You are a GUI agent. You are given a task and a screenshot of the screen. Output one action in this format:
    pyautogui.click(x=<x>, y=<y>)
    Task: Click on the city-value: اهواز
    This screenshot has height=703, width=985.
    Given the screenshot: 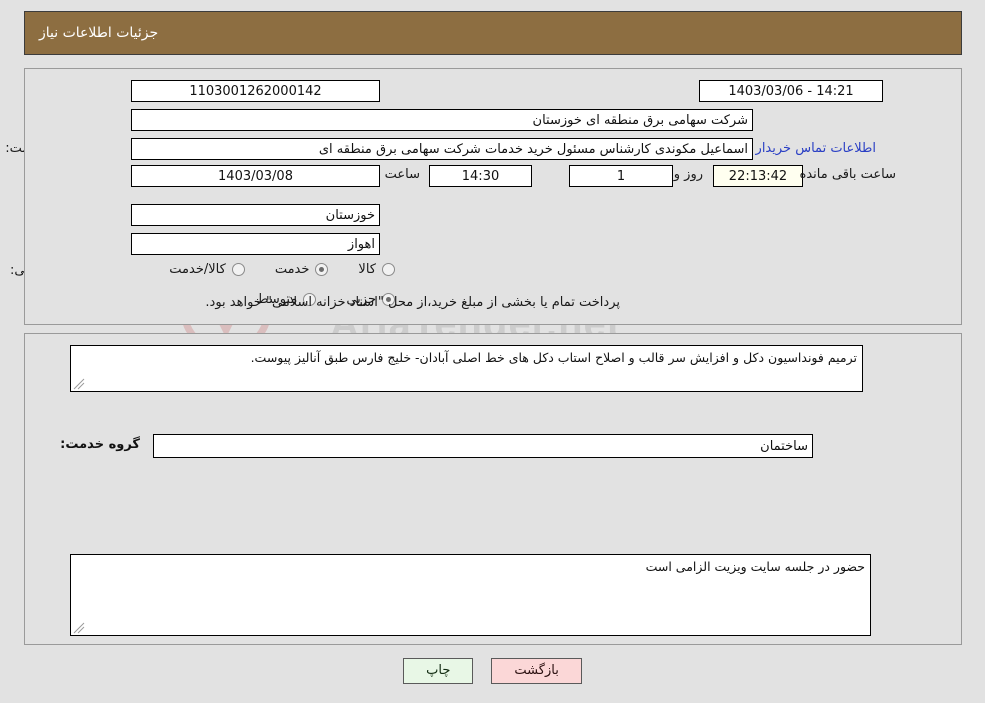 What is the action you would take?
    pyautogui.click(x=255, y=244)
    